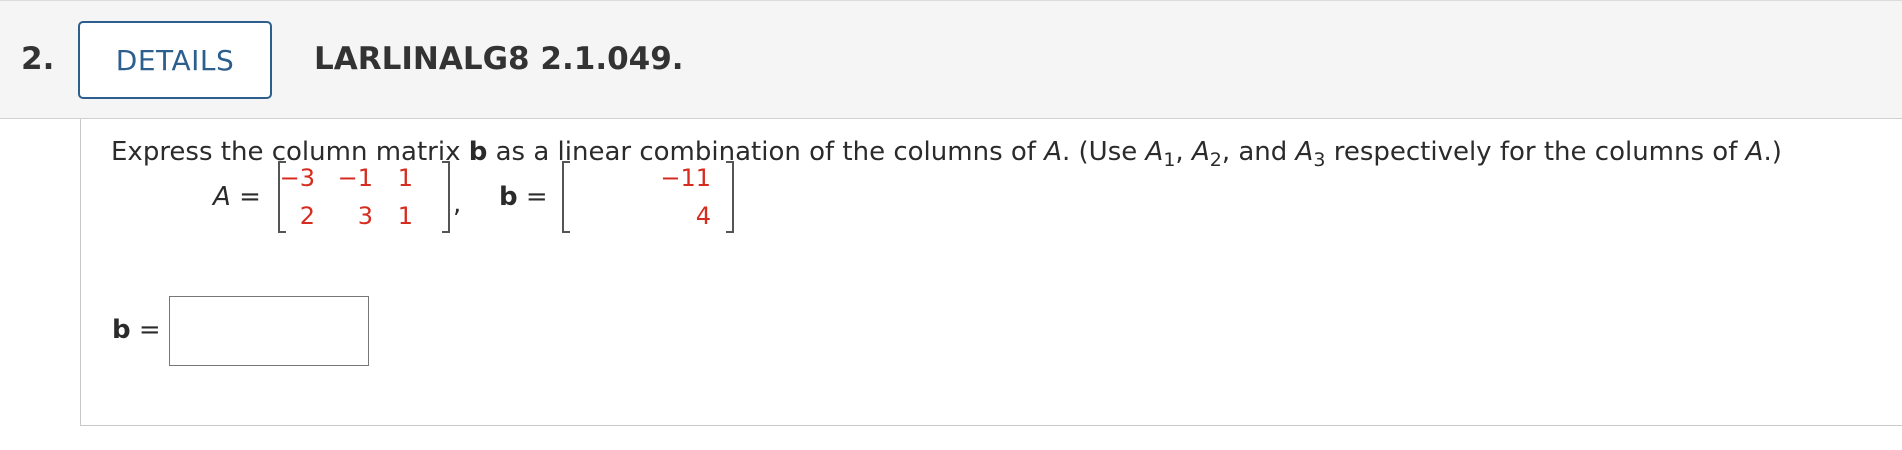 The image size is (1902, 450). Describe the element at coordinates (1215, 160) in the screenshot. I see `a2-subscript: 2` at that location.